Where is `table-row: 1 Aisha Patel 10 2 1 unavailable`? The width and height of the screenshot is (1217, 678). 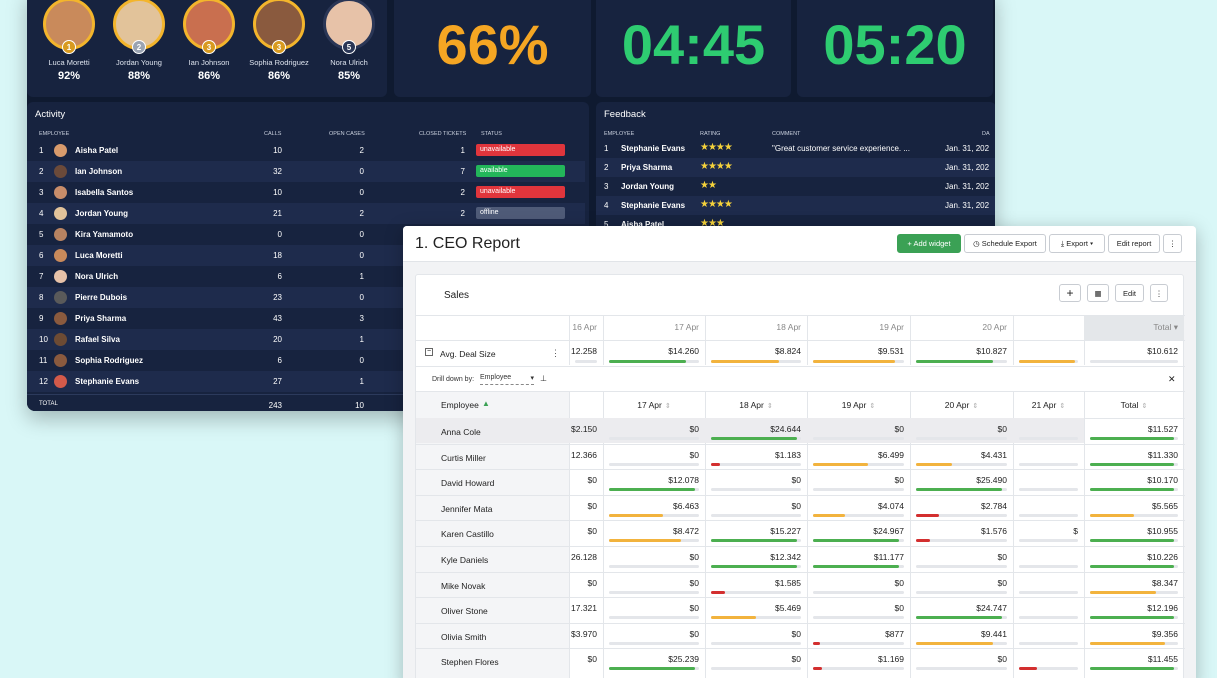 table-row: 1 Aisha Patel 10 2 1 unavailable is located at coordinates (306, 150).